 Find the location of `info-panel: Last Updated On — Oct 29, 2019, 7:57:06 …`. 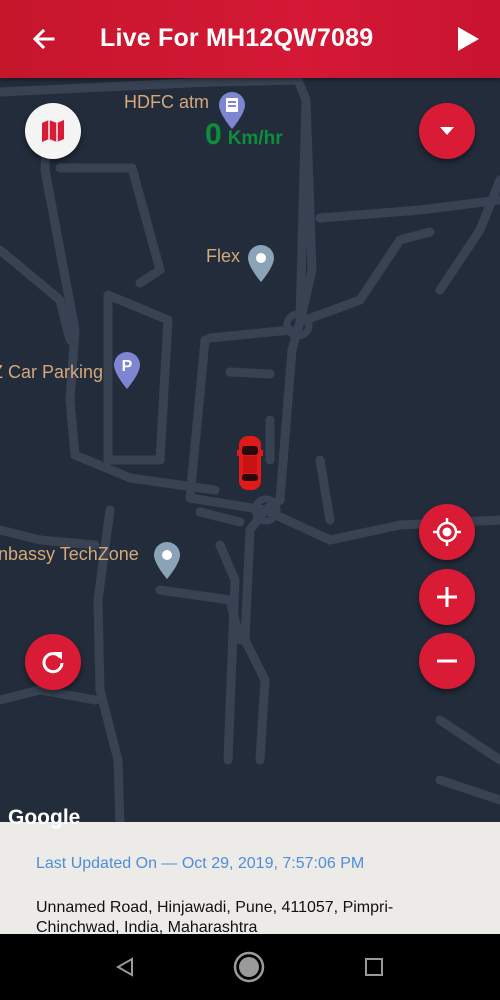

info-panel: Last Updated On — Oct 29, 2019, 7:57:06 … is located at coordinates (250, 878).